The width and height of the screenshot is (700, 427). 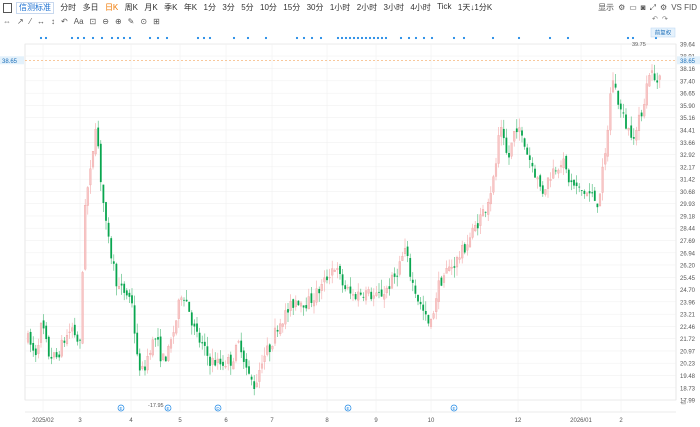 What do you see at coordinates (663, 33) in the screenshot?
I see `restore-button-label: 前复权` at bounding box center [663, 33].